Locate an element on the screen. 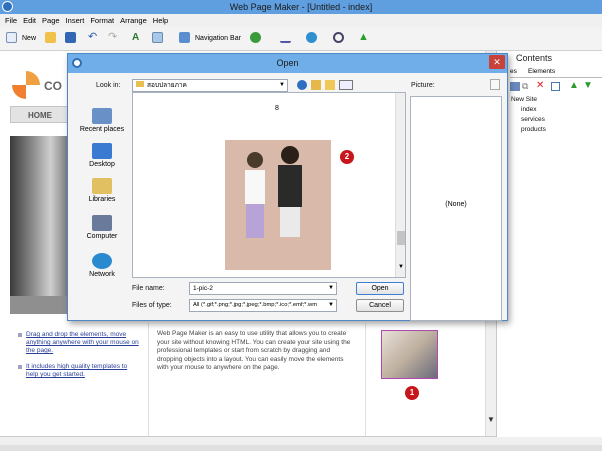  undo-icon: ↶ is located at coordinates (93, 37).